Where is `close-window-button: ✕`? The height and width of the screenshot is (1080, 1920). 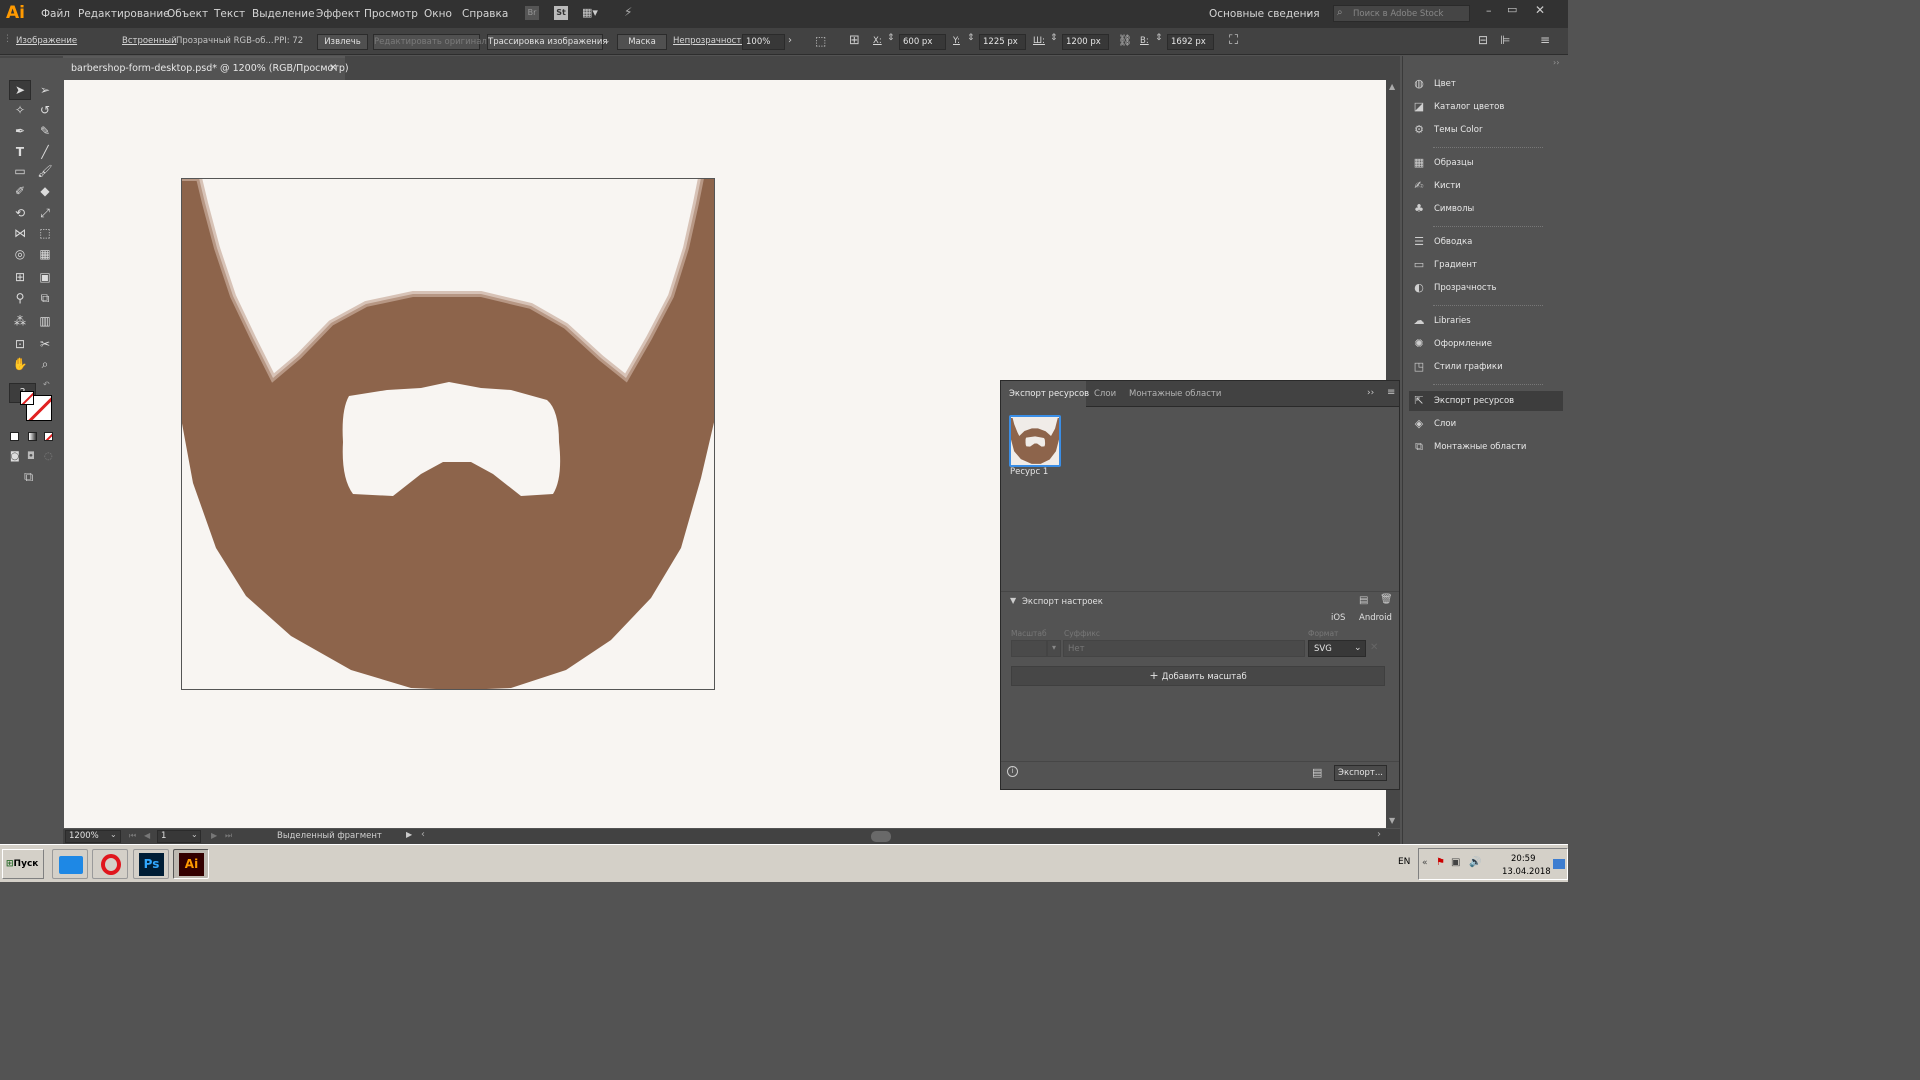 close-window-button: ✕ is located at coordinates (1540, 10).